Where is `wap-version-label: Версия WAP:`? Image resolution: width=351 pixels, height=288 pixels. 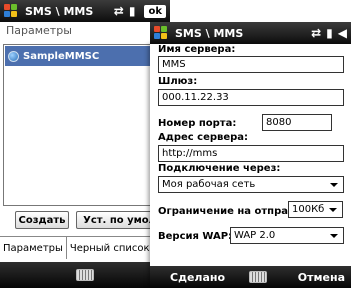 wap-version-label: Версия WAP: is located at coordinates (195, 236).